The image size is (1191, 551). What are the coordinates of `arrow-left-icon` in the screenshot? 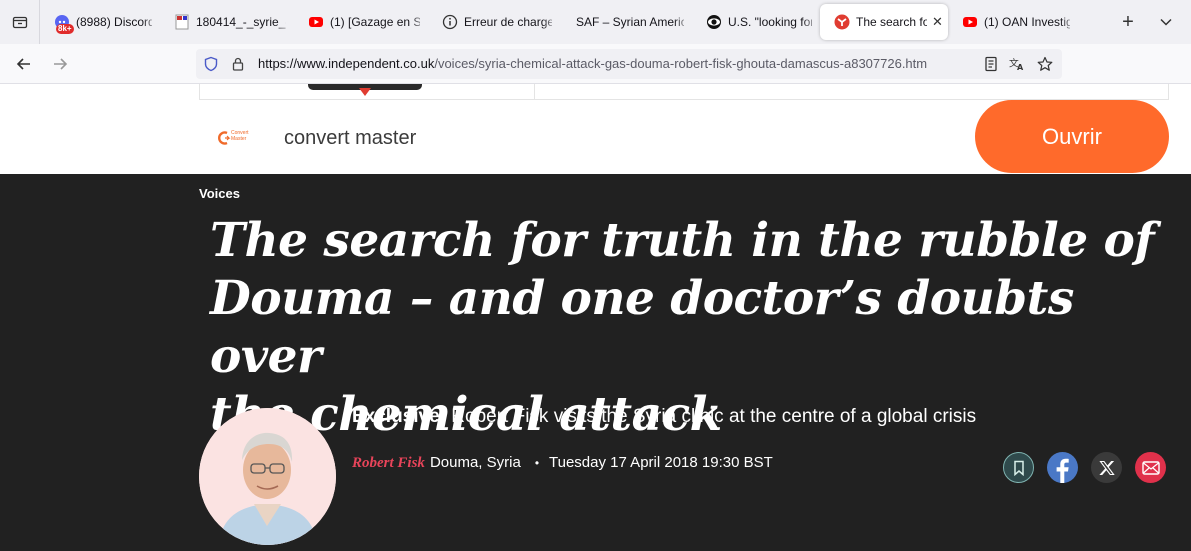 It's located at (23, 64).